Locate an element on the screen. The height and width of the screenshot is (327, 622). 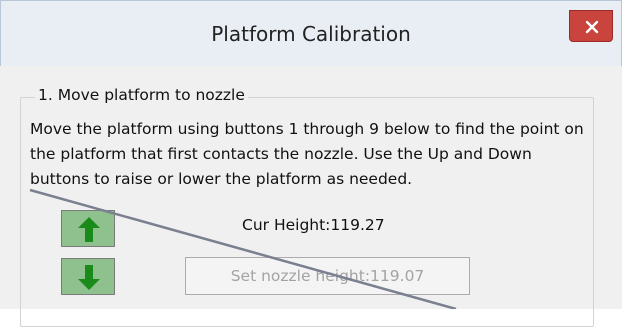
up-button is located at coordinates (88, 228).